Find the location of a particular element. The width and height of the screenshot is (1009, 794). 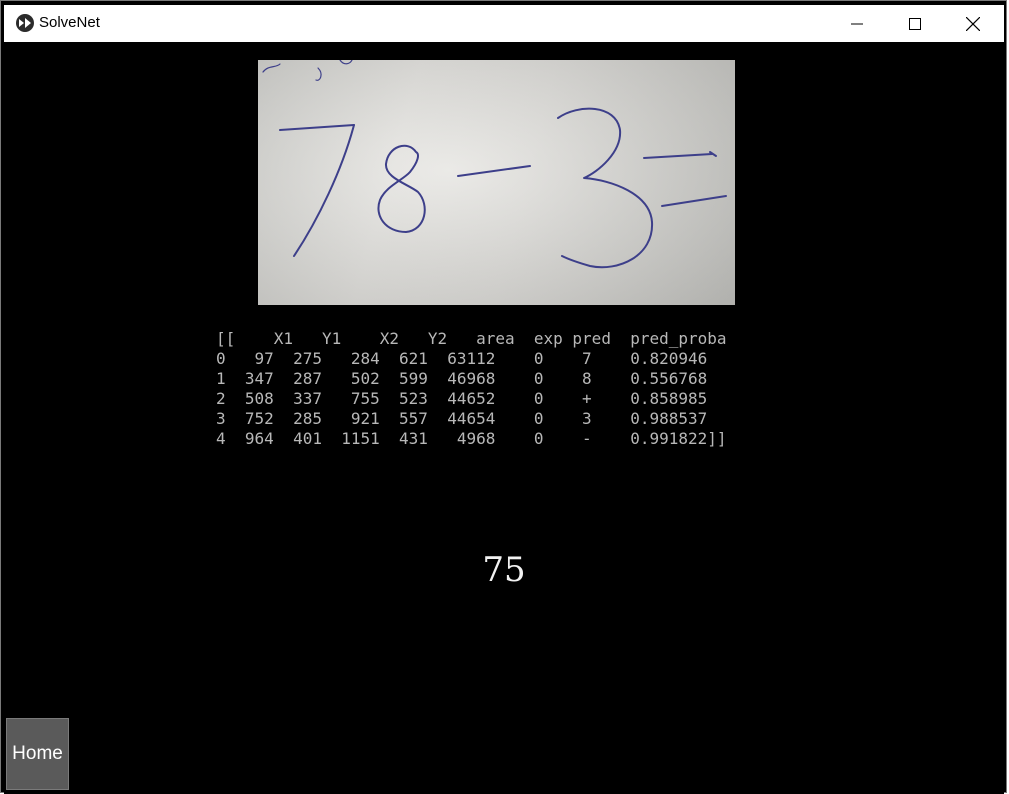

minimize-icon is located at coordinates (857, 23).